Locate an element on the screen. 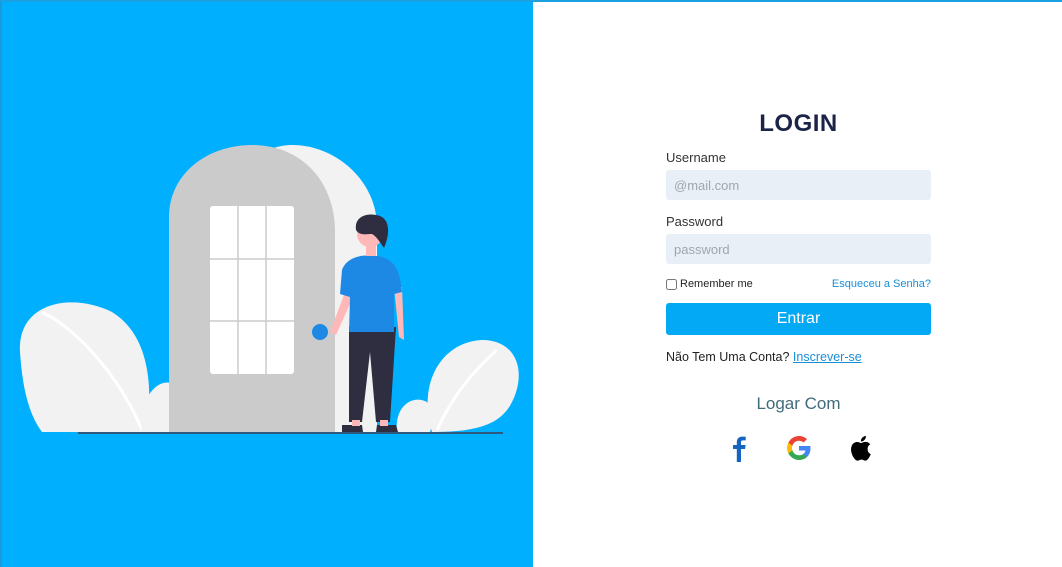  remember-me: Remember me is located at coordinates (709, 284).